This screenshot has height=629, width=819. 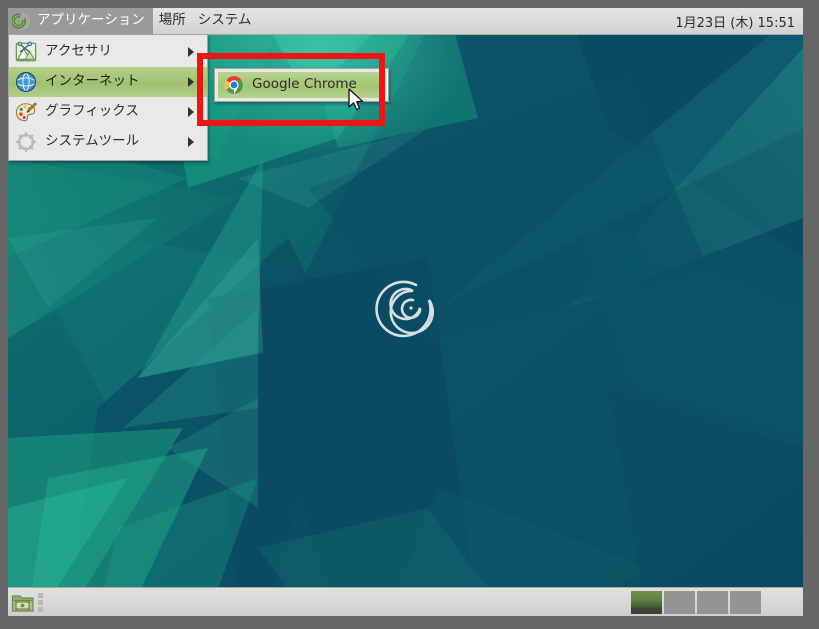 What do you see at coordinates (405, 21) in the screenshot?
I see `top-panel: アプリケーション 場所 システム 1月23日 (木) 15:51` at bounding box center [405, 21].